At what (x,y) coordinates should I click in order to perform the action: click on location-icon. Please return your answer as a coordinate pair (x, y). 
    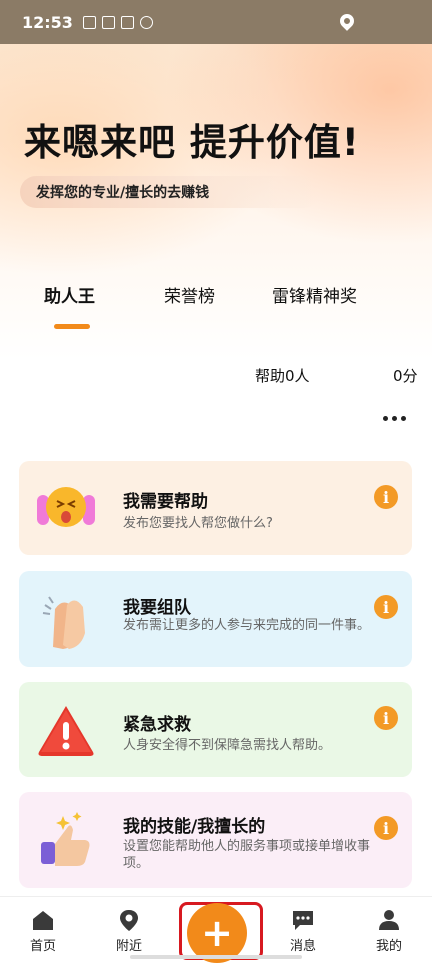
    Looking at the image, I should click on (347, 21).